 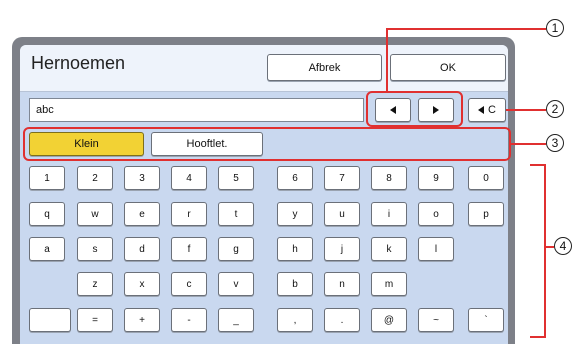 What do you see at coordinates (189, 284) in the screenshot?
I see `key-row4-2: c` at bounding box center [189, 284].